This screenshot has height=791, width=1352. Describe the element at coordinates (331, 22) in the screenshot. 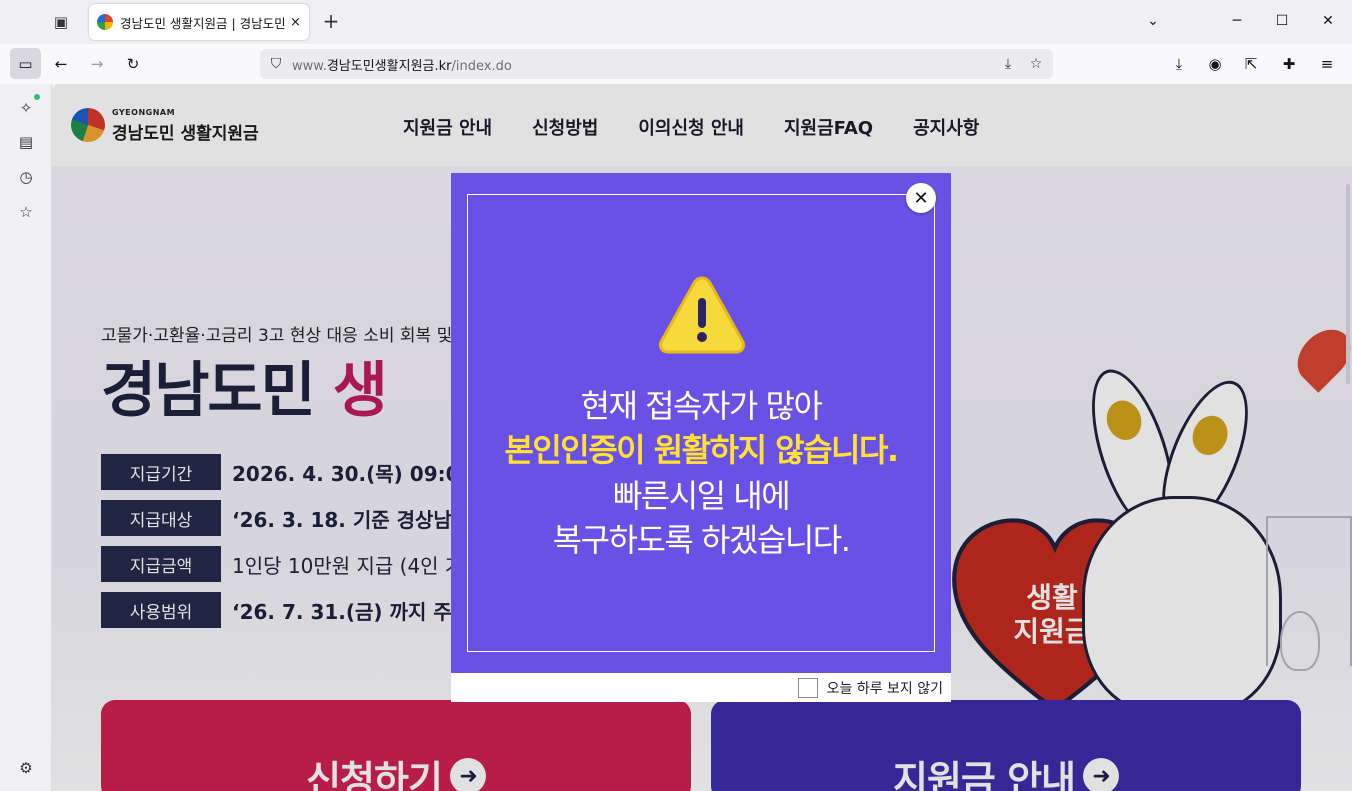

I see `new-tab-icon: +` at that location.